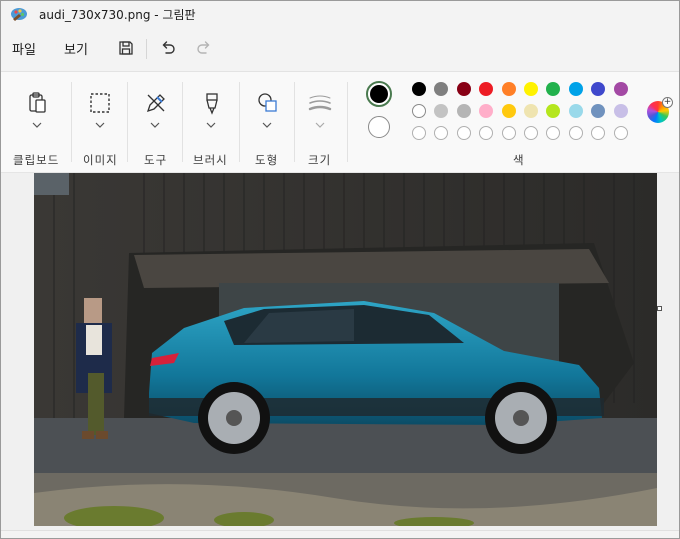 This screenshot has height=539, width=680. I want to click on paint-app-icon, so click(19, 14).